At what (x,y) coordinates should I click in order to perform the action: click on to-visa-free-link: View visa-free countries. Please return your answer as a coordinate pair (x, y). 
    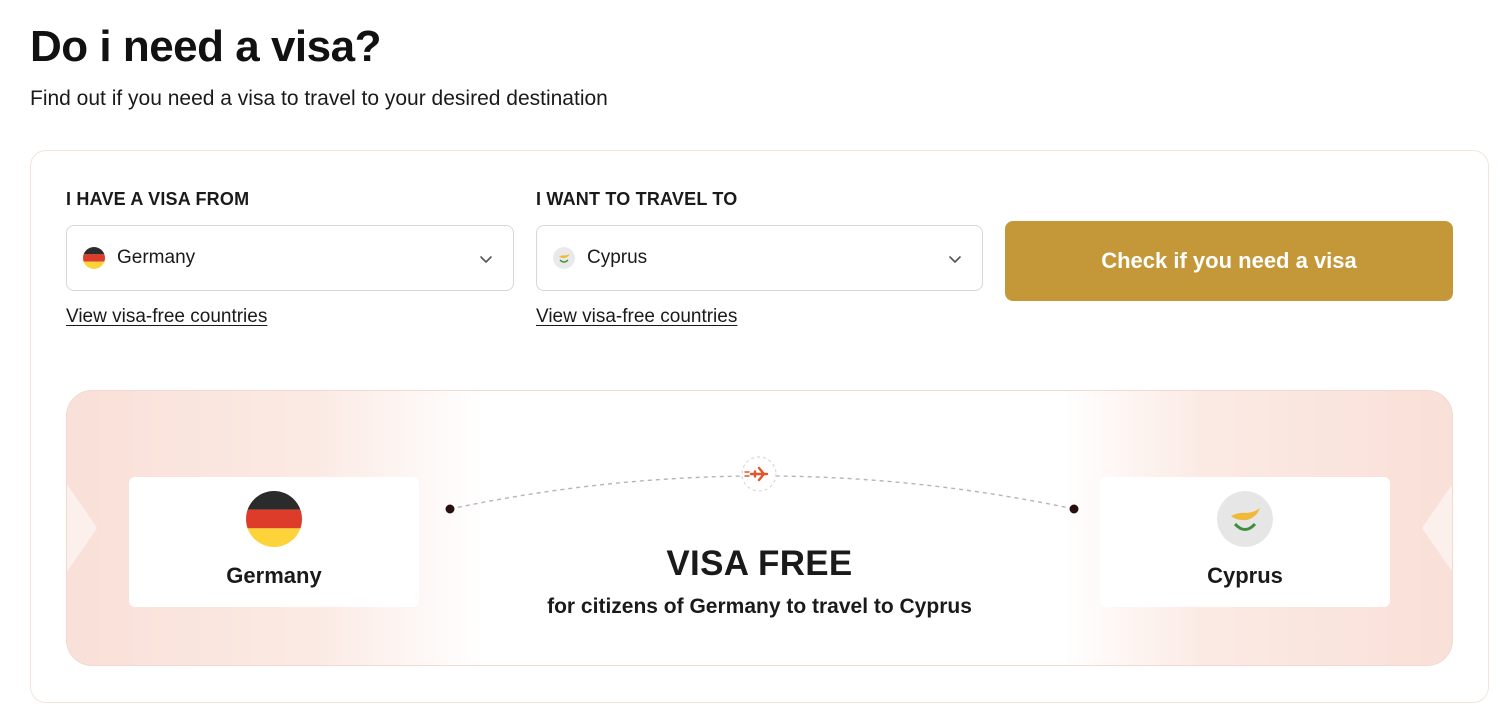
    Looking at the image, I should click on (636, 317).